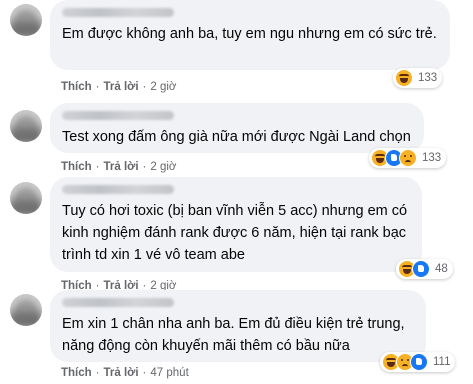 The image size is (473, 384). Describe the element at coordinates (441, 269) in the screenshot. I see `reaction-count: 48` at that location.